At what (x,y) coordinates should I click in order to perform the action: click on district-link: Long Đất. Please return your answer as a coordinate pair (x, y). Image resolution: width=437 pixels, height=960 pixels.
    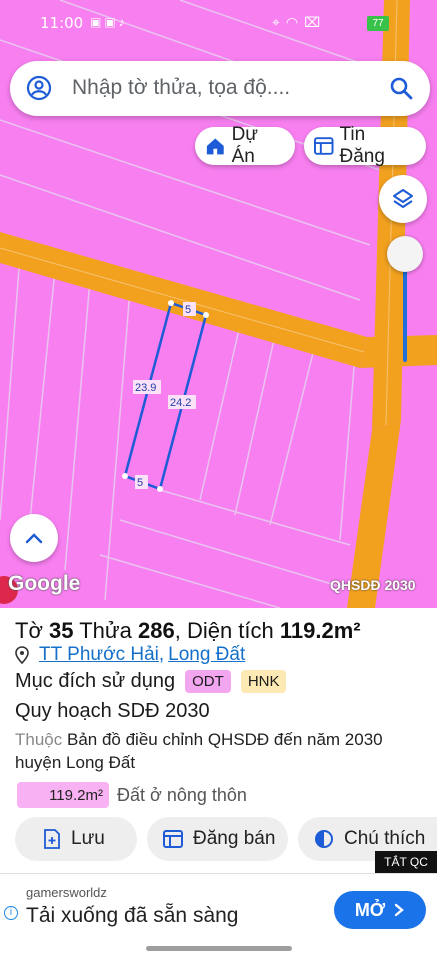
    Looking at the image, I should click on (206, 655).